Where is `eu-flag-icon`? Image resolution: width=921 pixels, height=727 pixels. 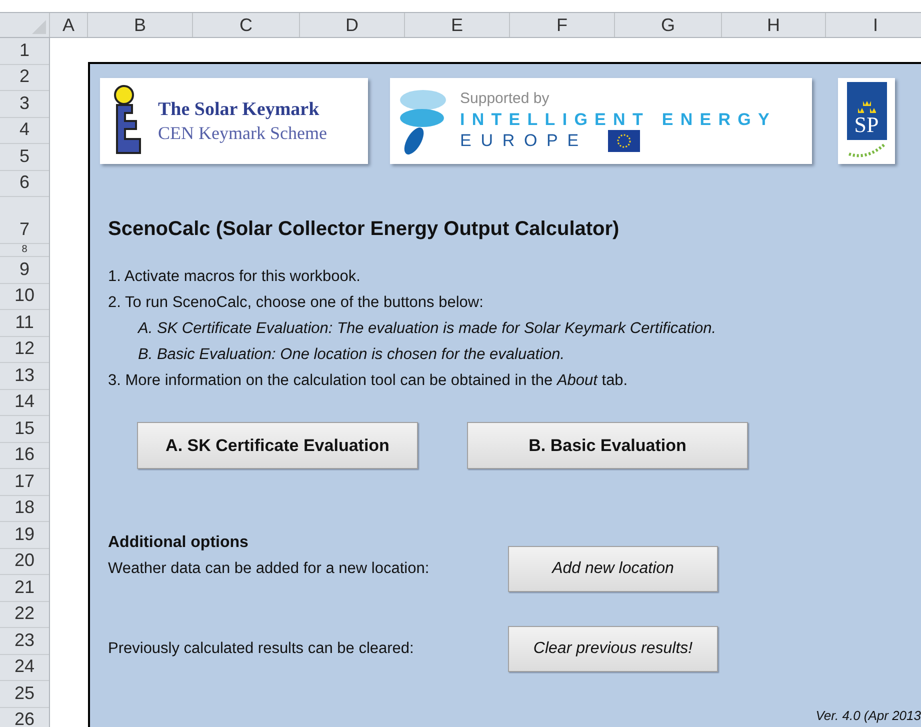 eu-flag-icon is located at coordinates (624, 141).